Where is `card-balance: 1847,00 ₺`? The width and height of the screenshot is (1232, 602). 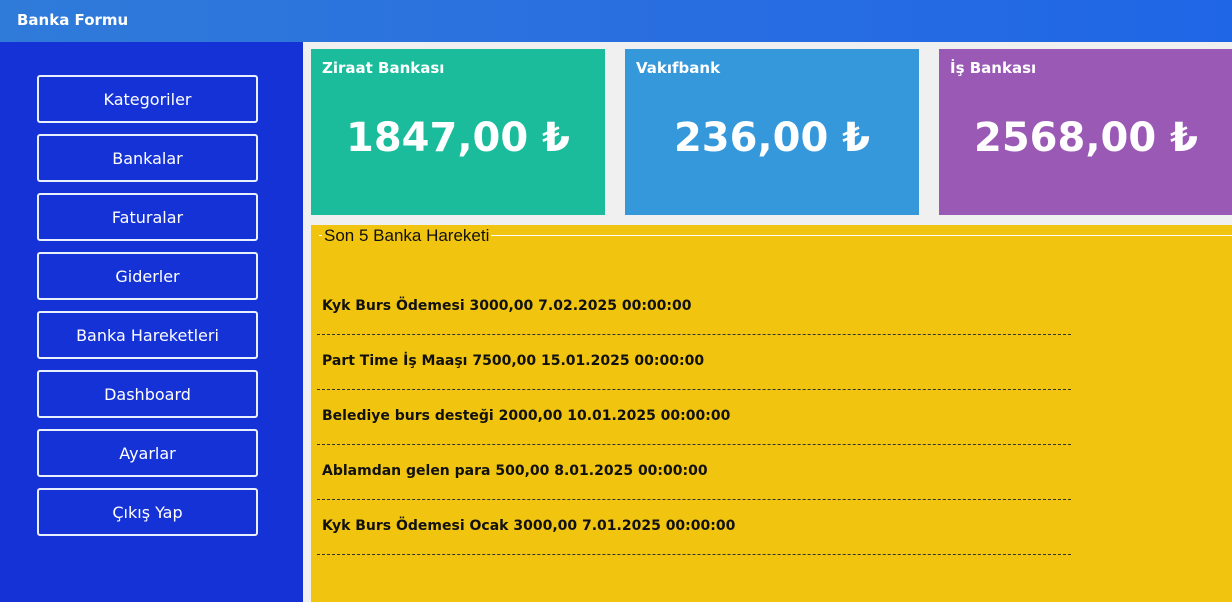
card-balance: 1847,00 ₺ is located at coordinates (458, 138).